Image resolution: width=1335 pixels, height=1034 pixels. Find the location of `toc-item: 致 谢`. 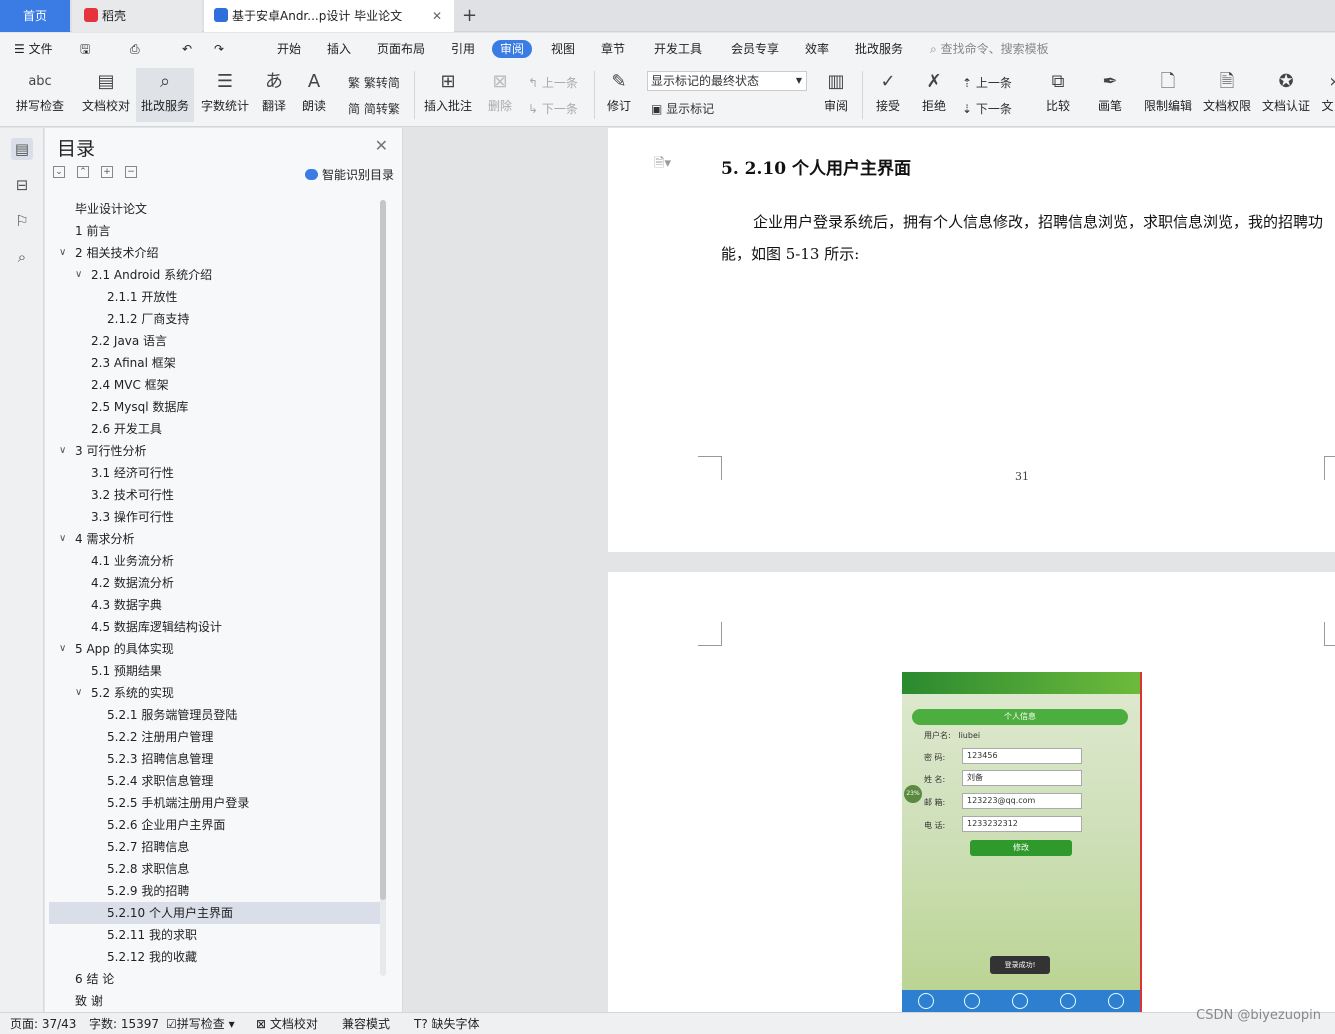

toc-item: 致 谢 is located at coordinates (216, 1000).